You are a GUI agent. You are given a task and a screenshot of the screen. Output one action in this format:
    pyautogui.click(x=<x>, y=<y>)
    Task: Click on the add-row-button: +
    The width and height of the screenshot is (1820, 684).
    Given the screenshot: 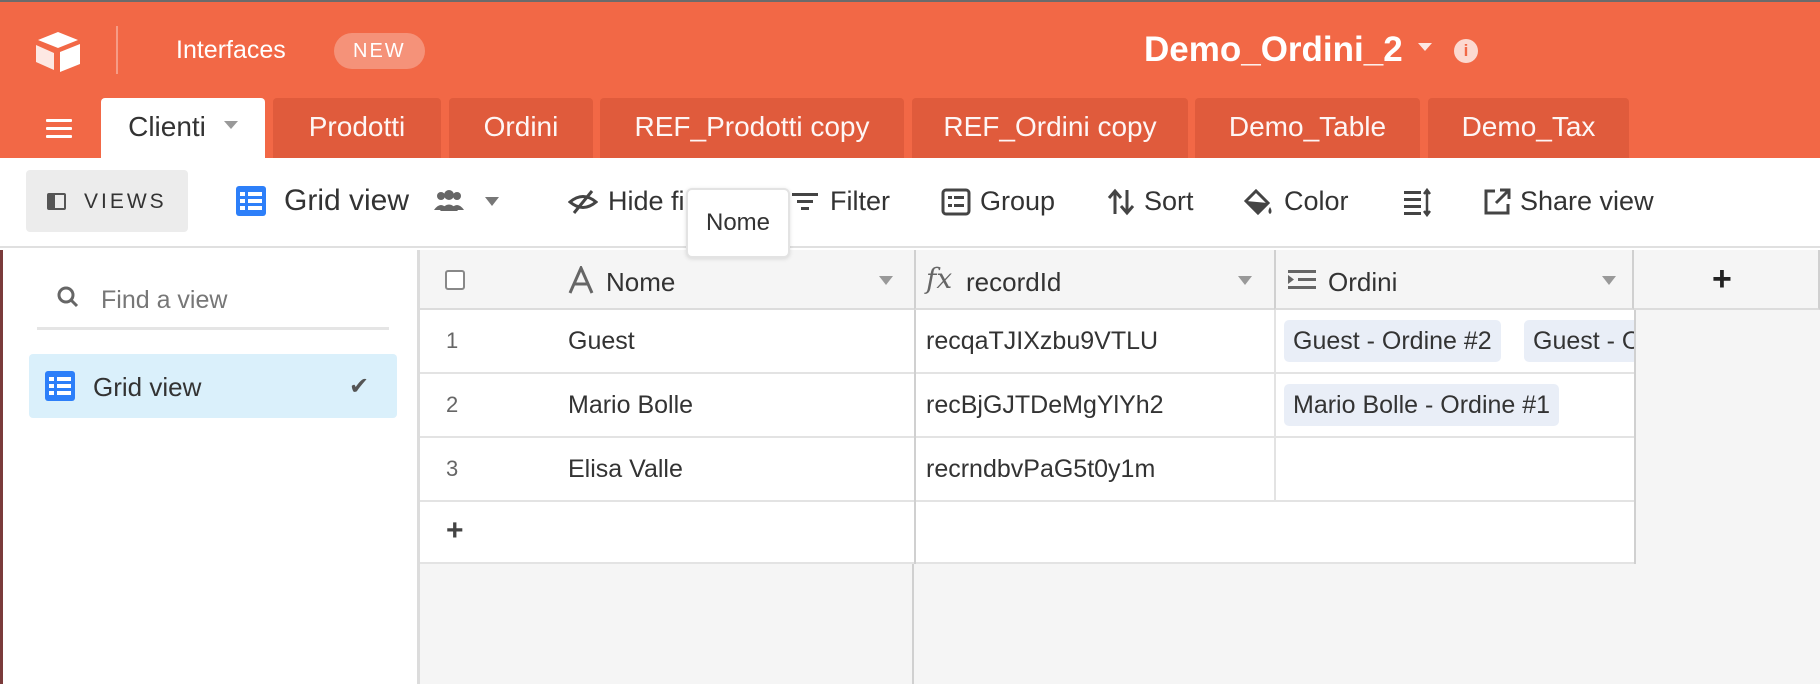 What is the action you would take?
    pyautogui.click(x=1028, y=533)
    